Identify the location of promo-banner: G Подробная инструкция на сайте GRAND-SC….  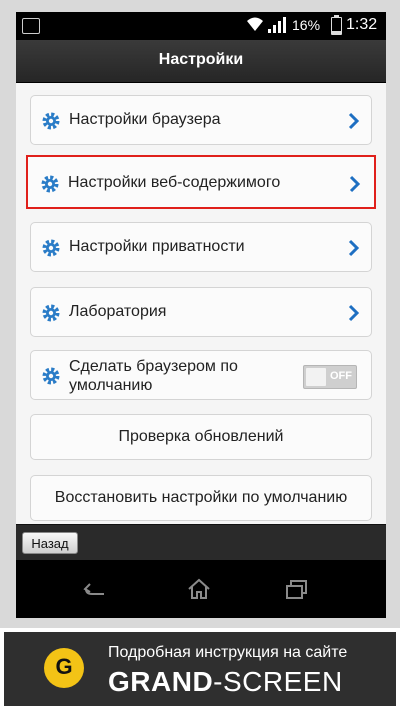
(200, 669).